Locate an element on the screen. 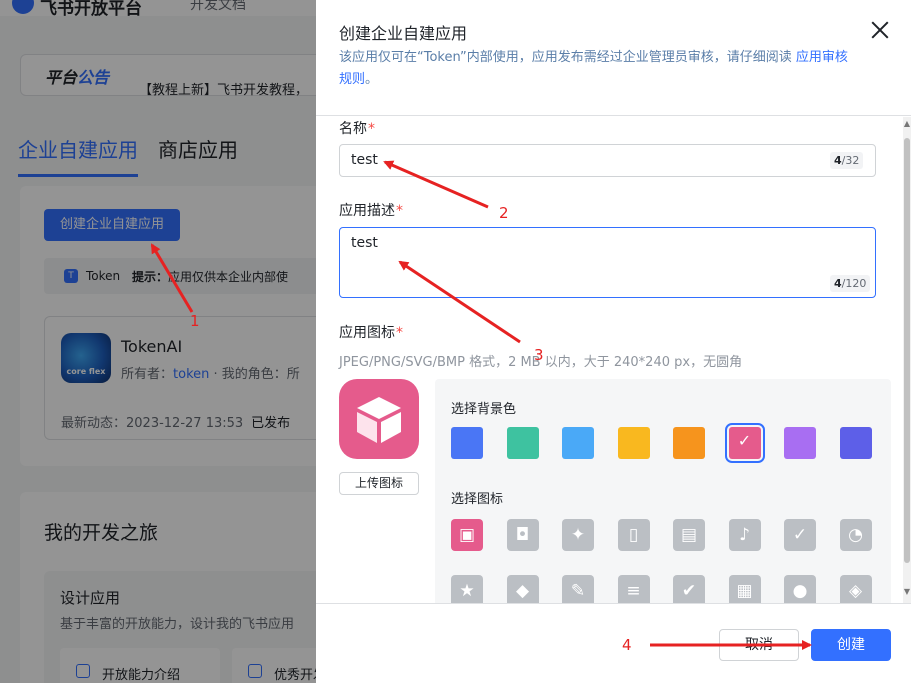 This screenshot has height=683, width=911. name-input-value: test is located at coordinates (364, 160).